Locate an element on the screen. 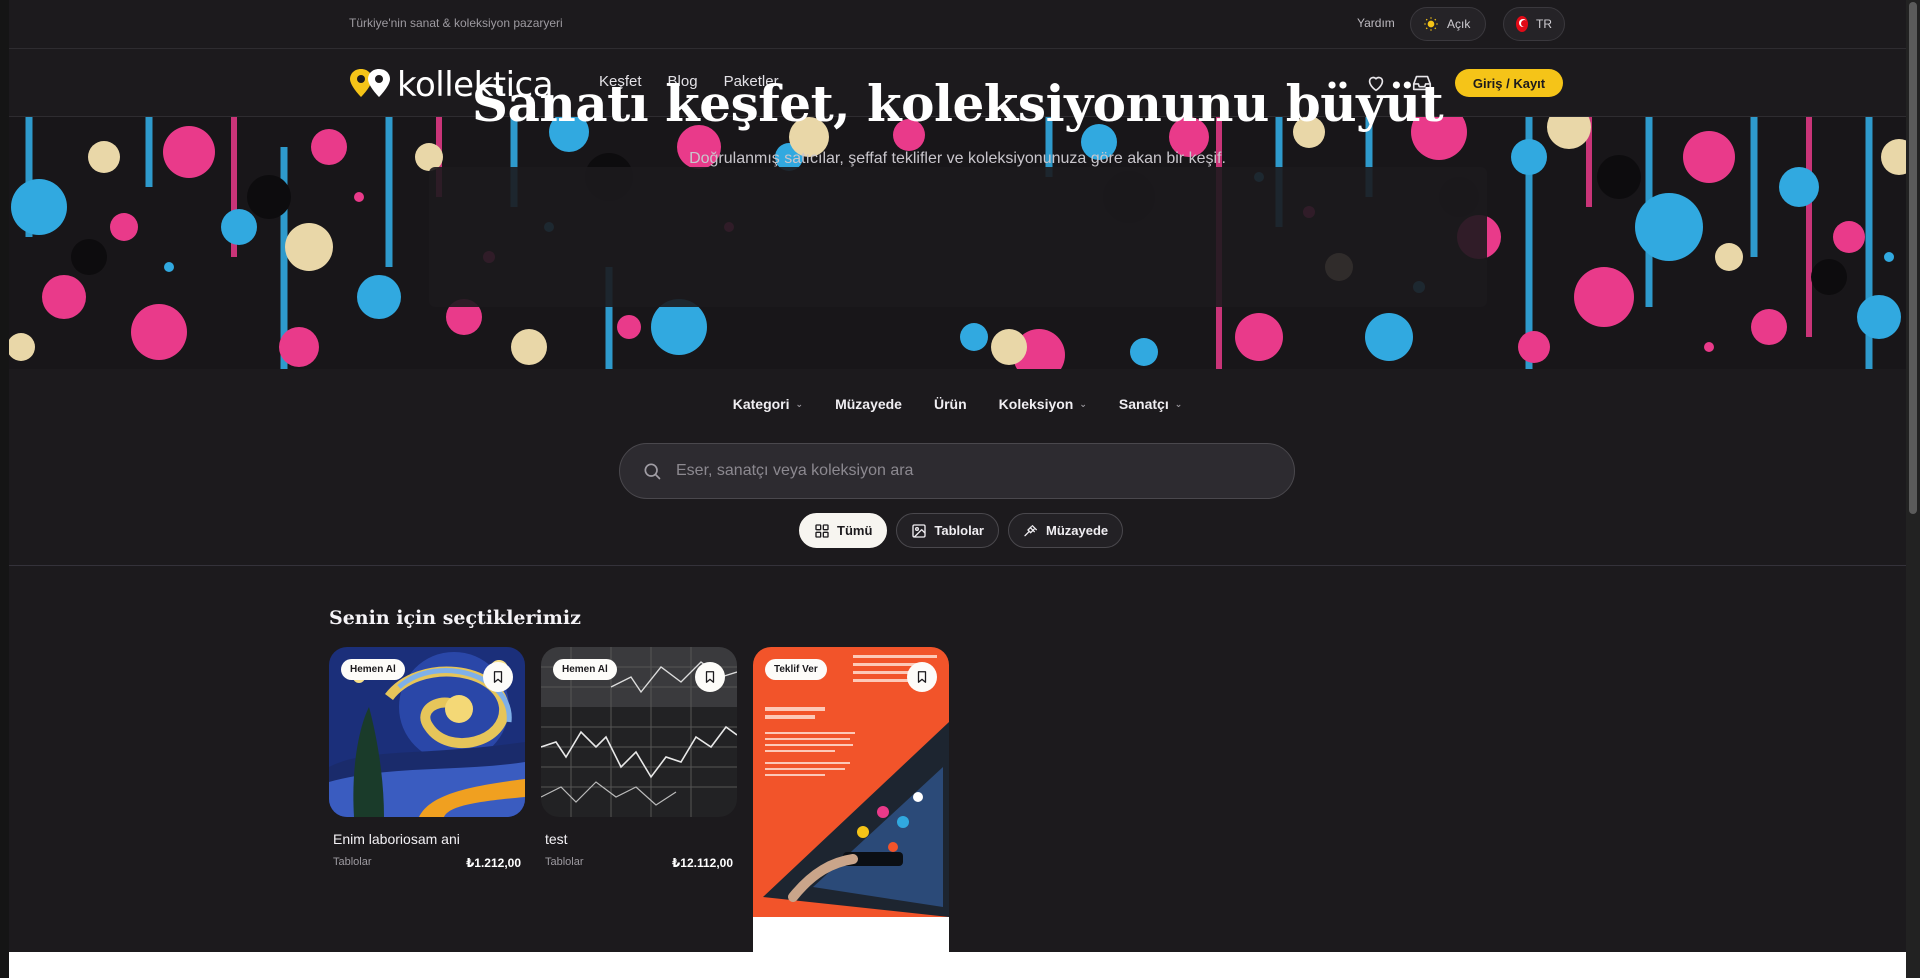 This screenshot has height=978, width=1920. tab-urun-label: Ürün is located at coordinates (950, 404).